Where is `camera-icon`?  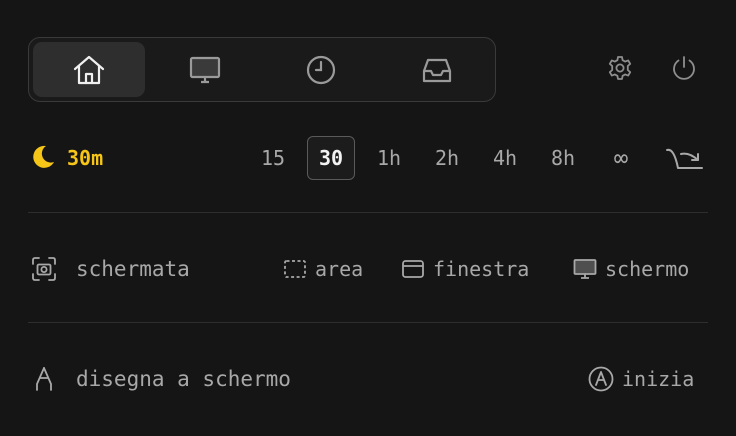 camera-icon is located at coordinates (44, 269).